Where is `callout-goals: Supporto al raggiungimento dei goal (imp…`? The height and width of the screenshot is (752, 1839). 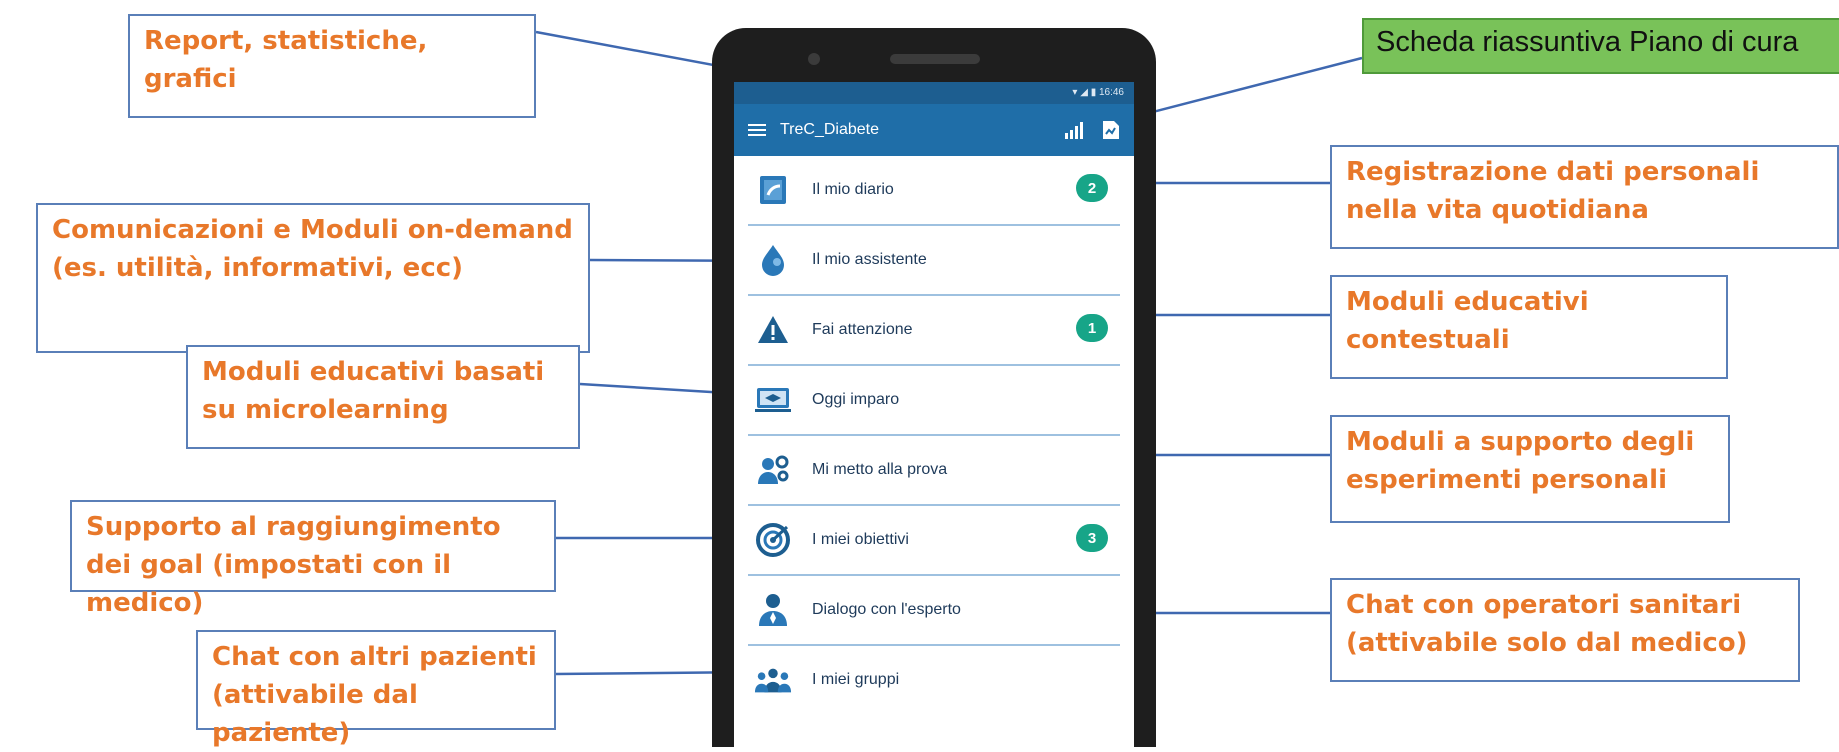
callout-goals: Supporto al raggiungimento dei goal (imp… is located at coordinates (313, 559).